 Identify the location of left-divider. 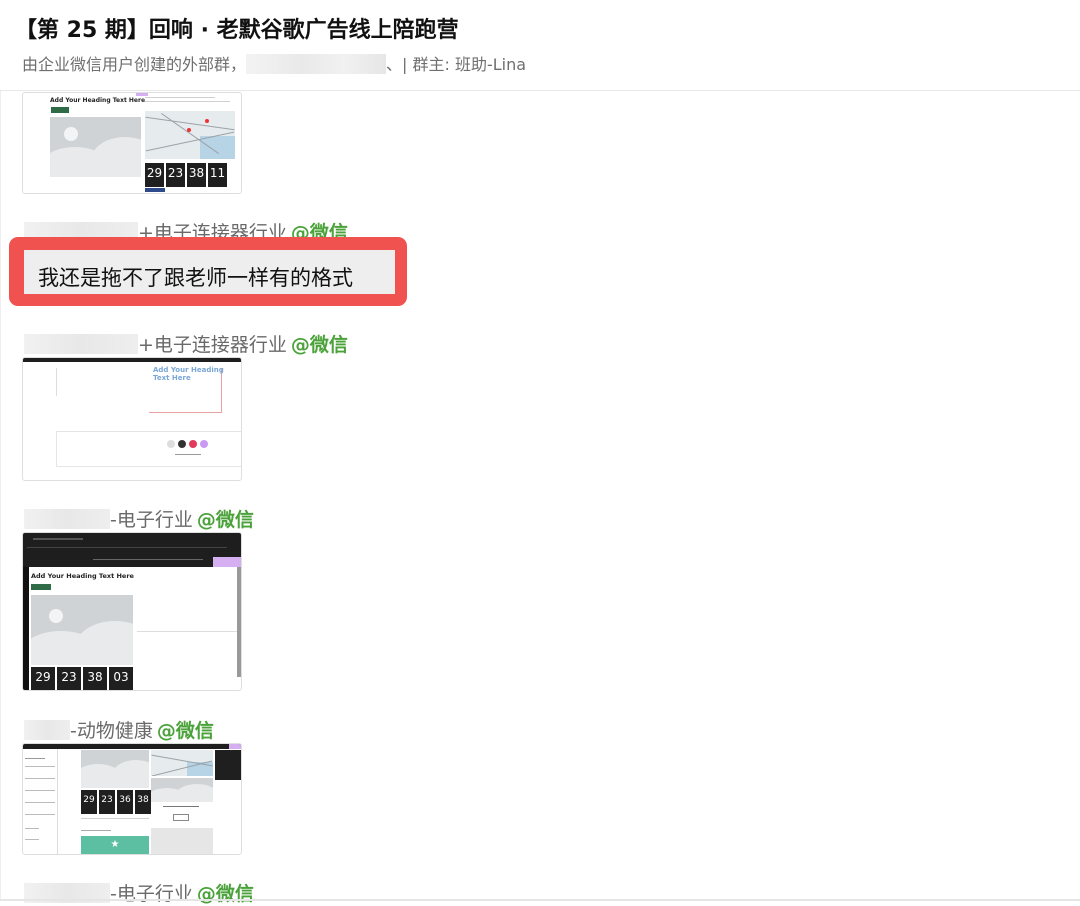
(0, 450).